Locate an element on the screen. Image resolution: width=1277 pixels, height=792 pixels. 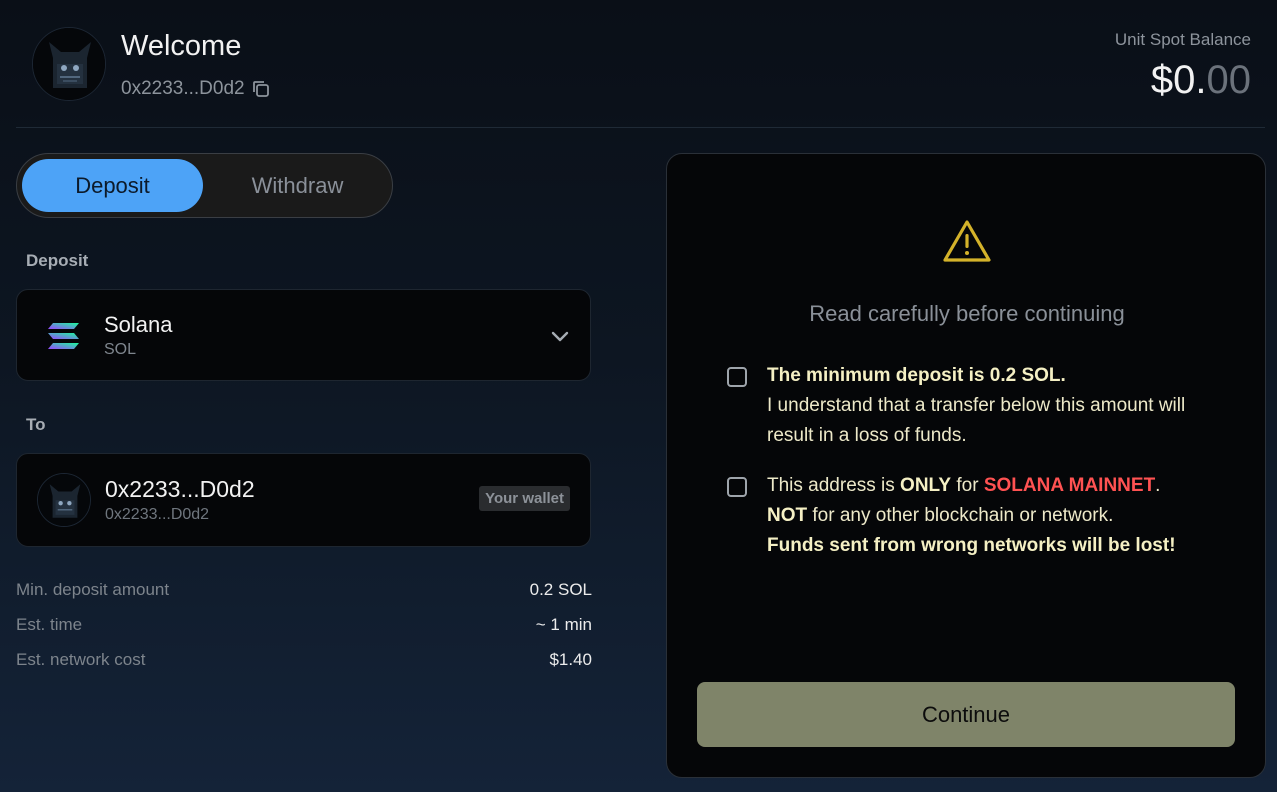
network-text-d: for any other blockchain or network. is located at coordinates (960, 515).